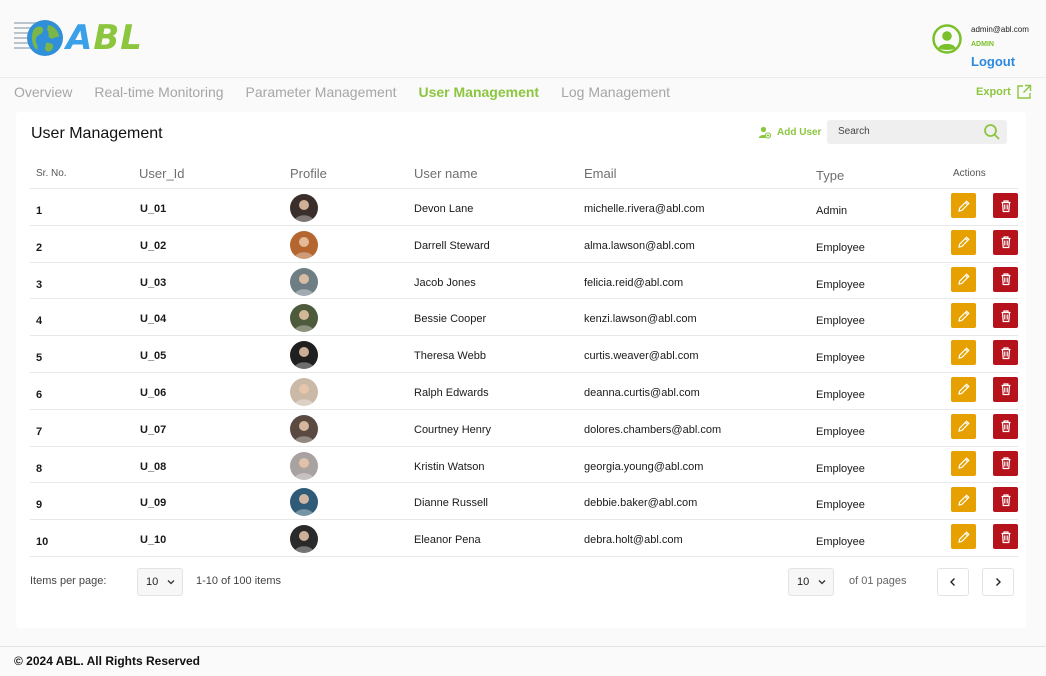 The width and height of the screenshot is (1046, 676). Describe the element at coordinates (615, 94) in the screenshot. I see `tab-log-management: Log Management` at that location.